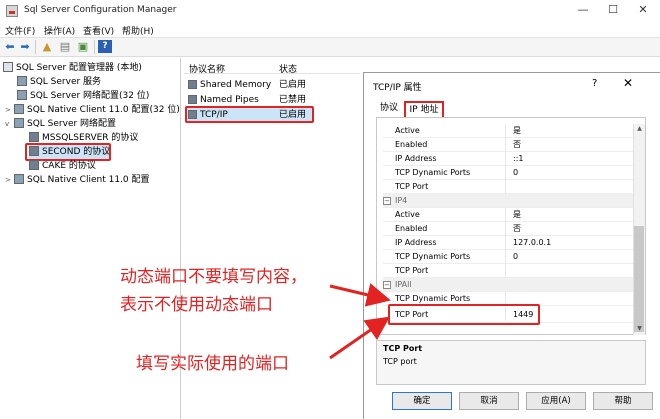  Describe the element at coordinates (360, 295) in the screenshot. I see `arrow-to-dynamic-ports` at that location.